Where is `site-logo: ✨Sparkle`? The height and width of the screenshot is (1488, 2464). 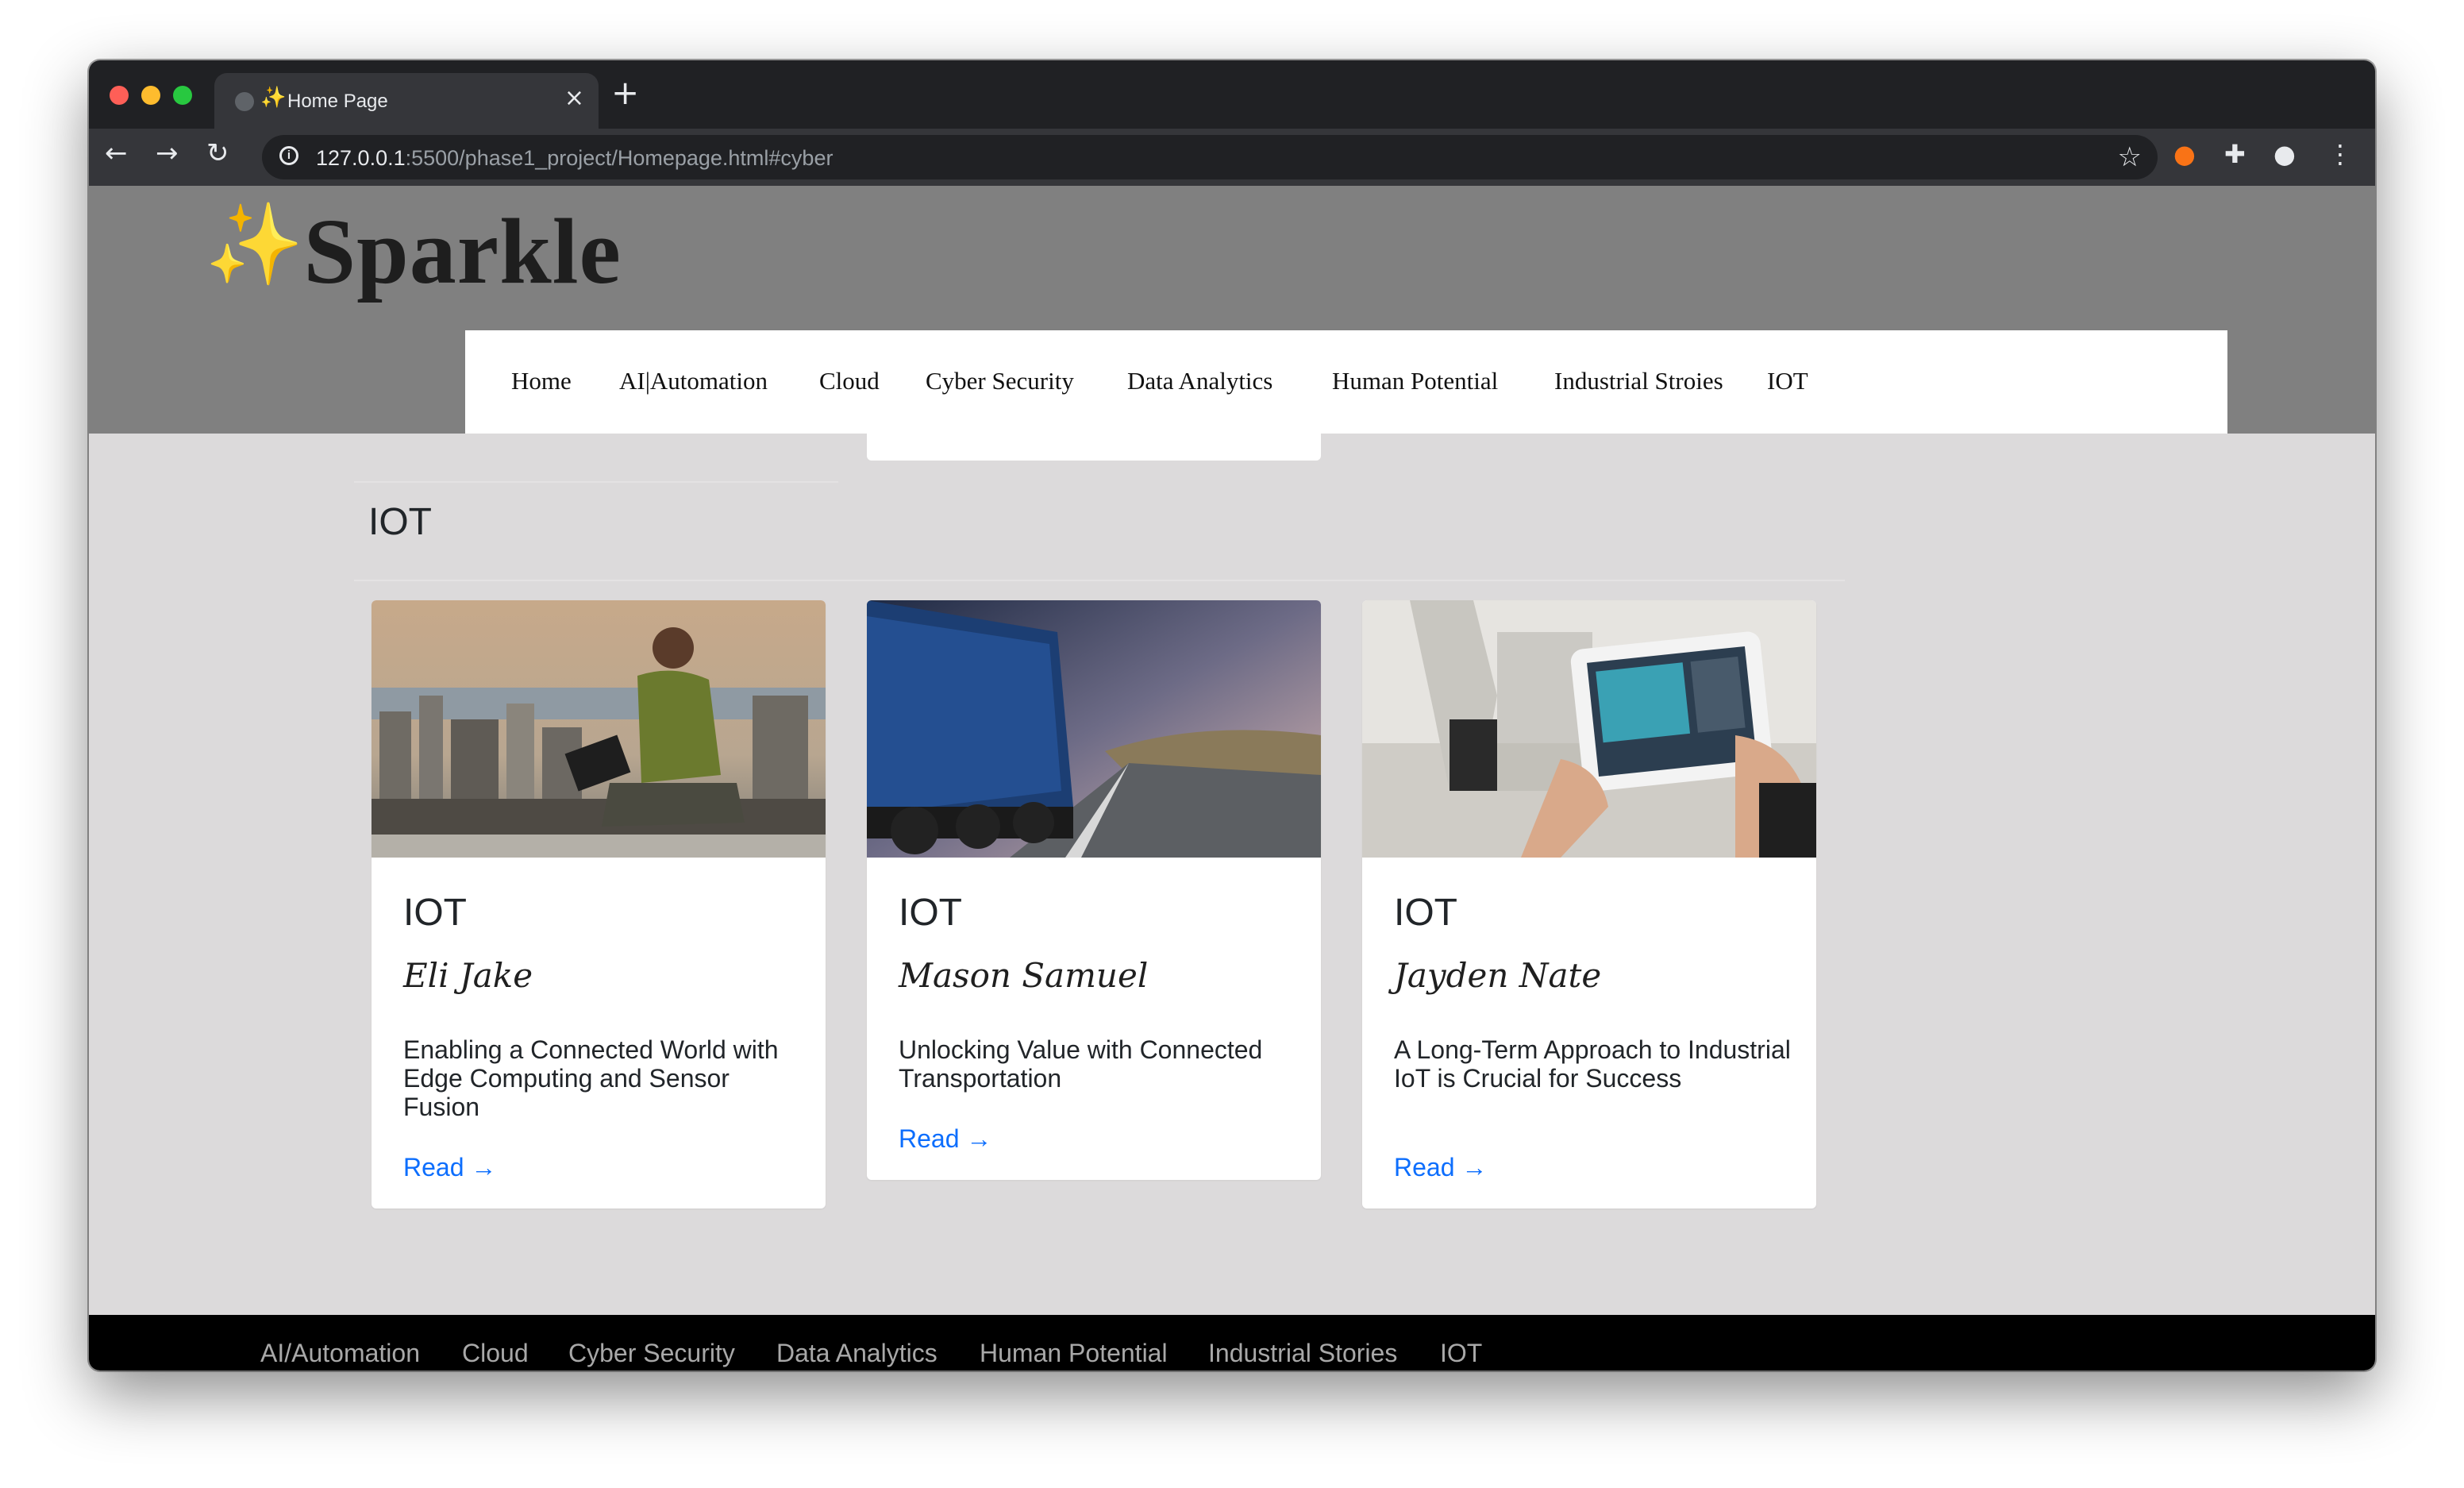
site-logo: ✨Sparkle is located at coordinates (413, 252).